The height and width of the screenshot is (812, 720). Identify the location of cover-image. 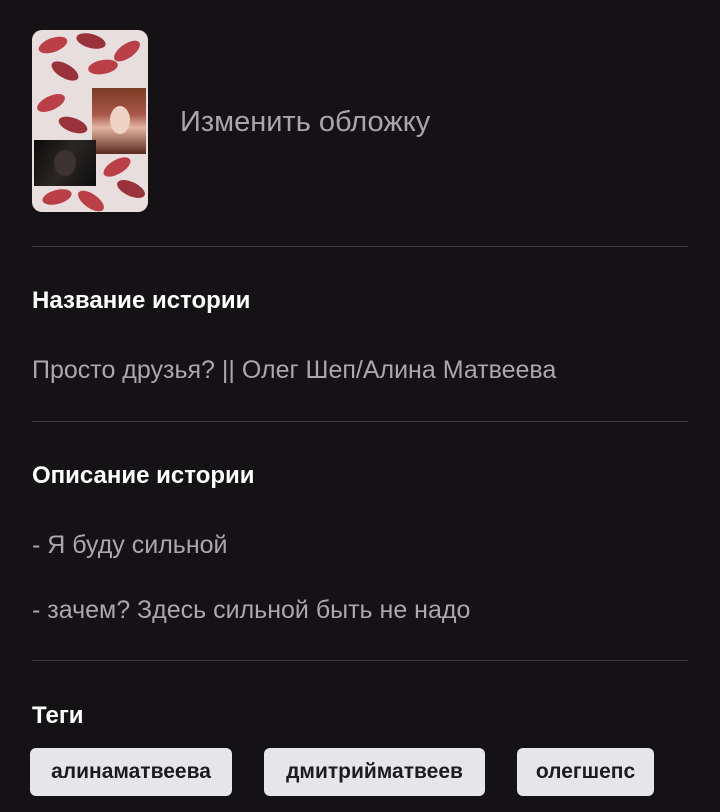
(90, 121).